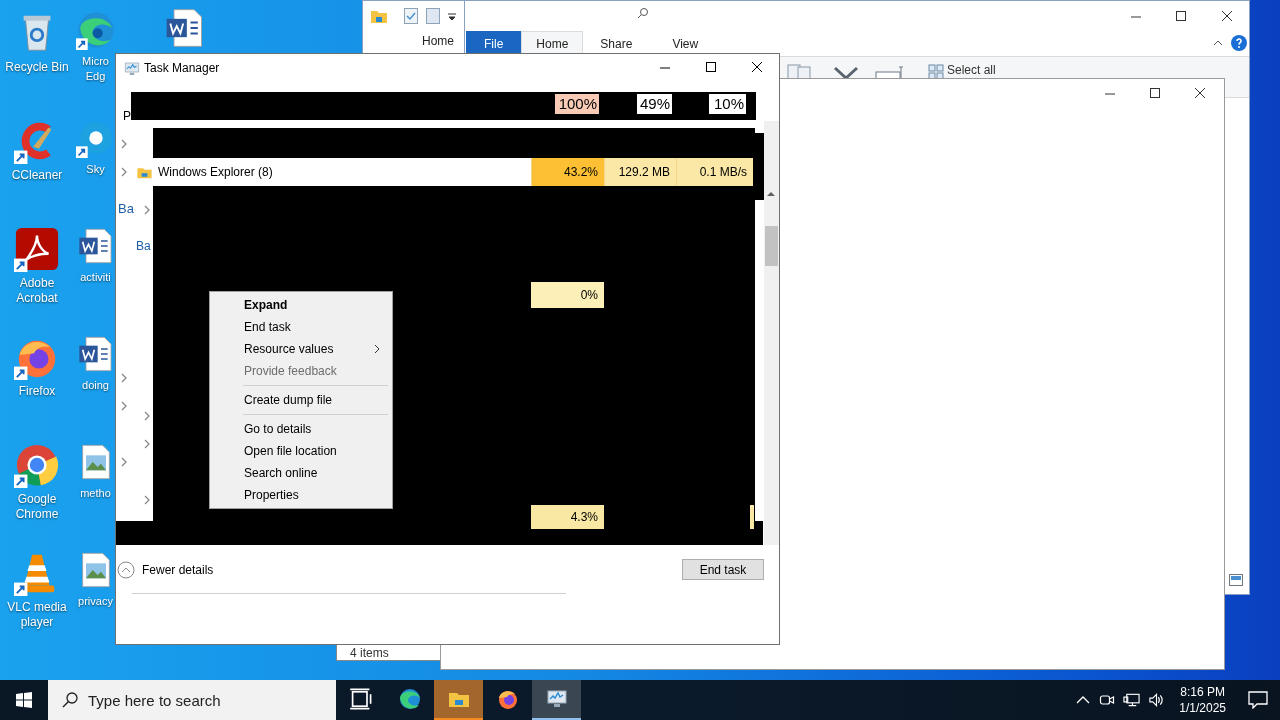 Image resolution: width=1280 pixels, height=720 pixels. I want to click on icon-label: metho, so click(95, 493).